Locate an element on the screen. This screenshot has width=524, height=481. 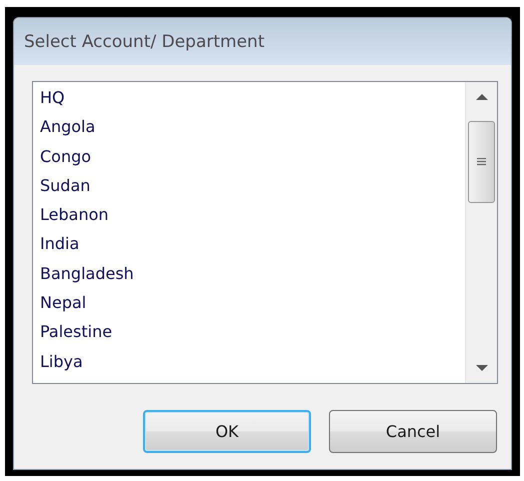
dialog-button: Cancel is located at coordinates (413, 431).